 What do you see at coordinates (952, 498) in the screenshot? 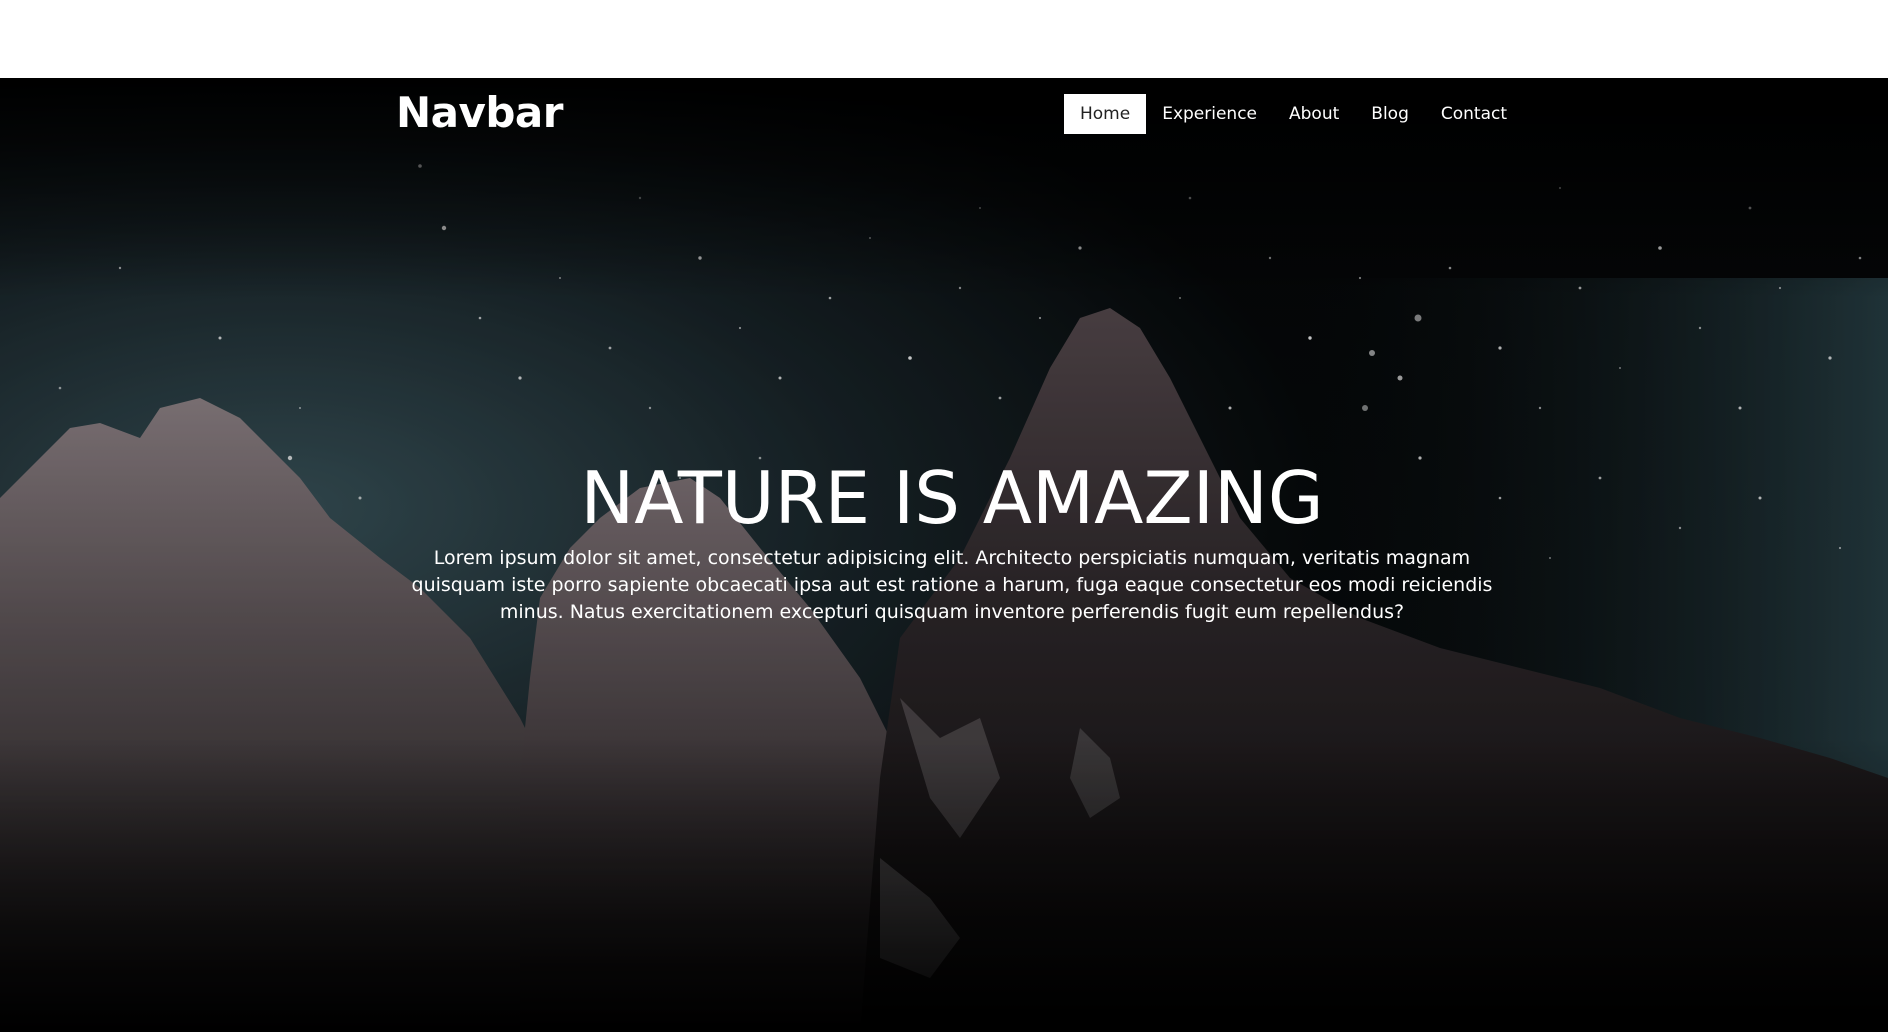
I see `hero-title: NATURE IS AMAZING` at bounding box center [952, 498].